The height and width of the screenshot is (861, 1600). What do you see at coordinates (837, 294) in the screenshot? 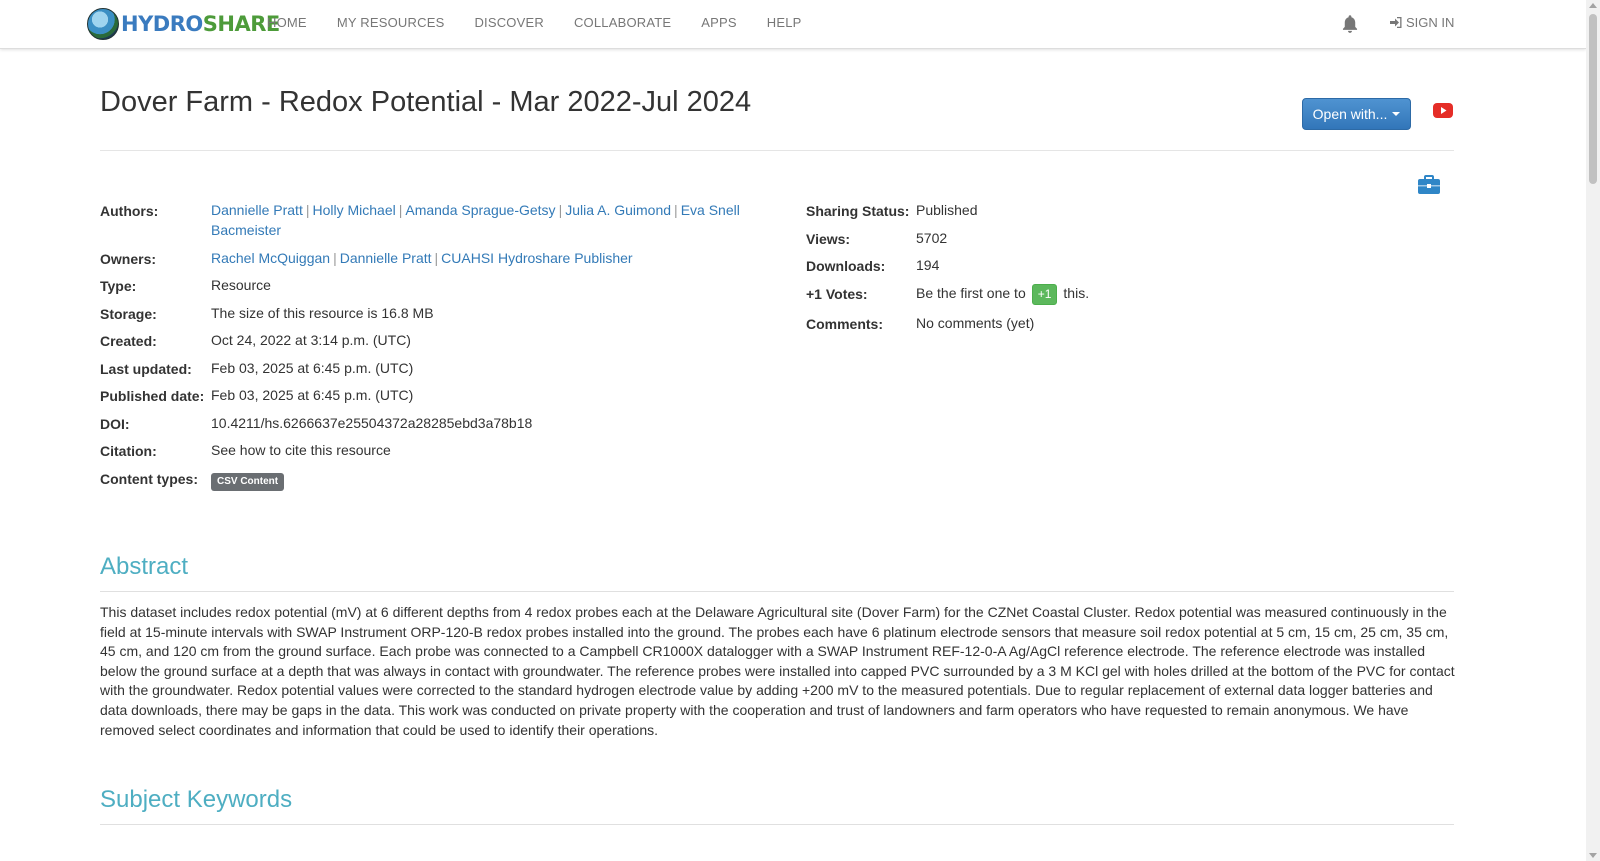
I see `votes-label: +1 Votes:` at bounding box center [837, 294].